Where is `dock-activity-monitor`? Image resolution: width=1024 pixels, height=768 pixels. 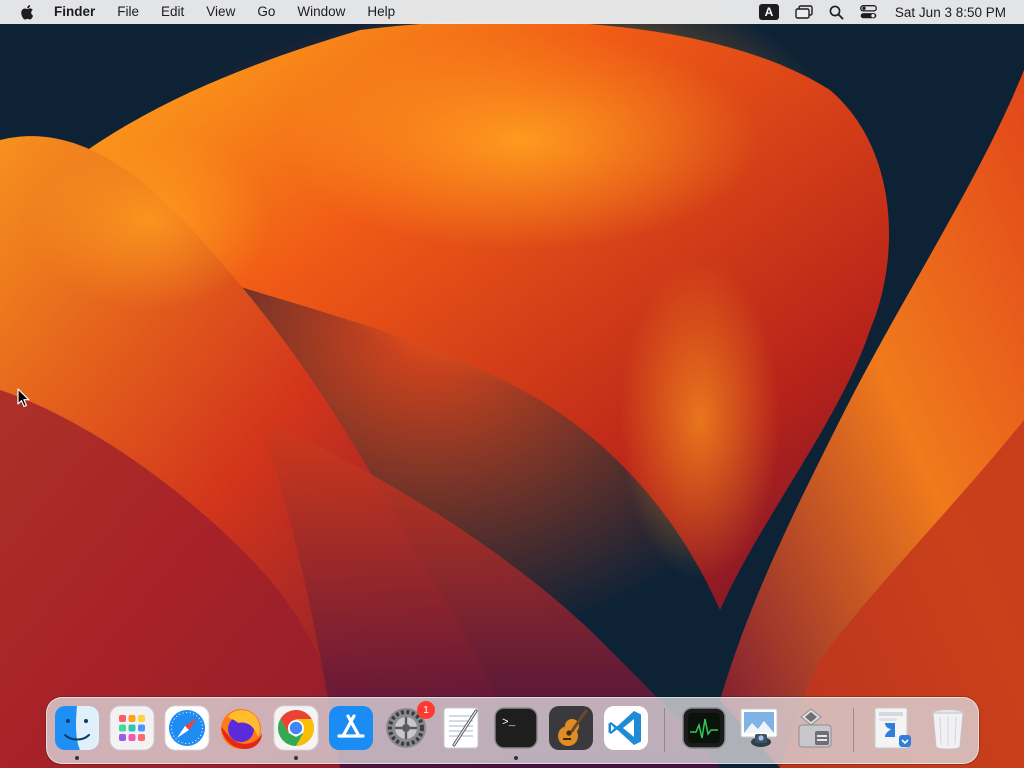 dock-activity-monitor is located at coordinates (704, 728).